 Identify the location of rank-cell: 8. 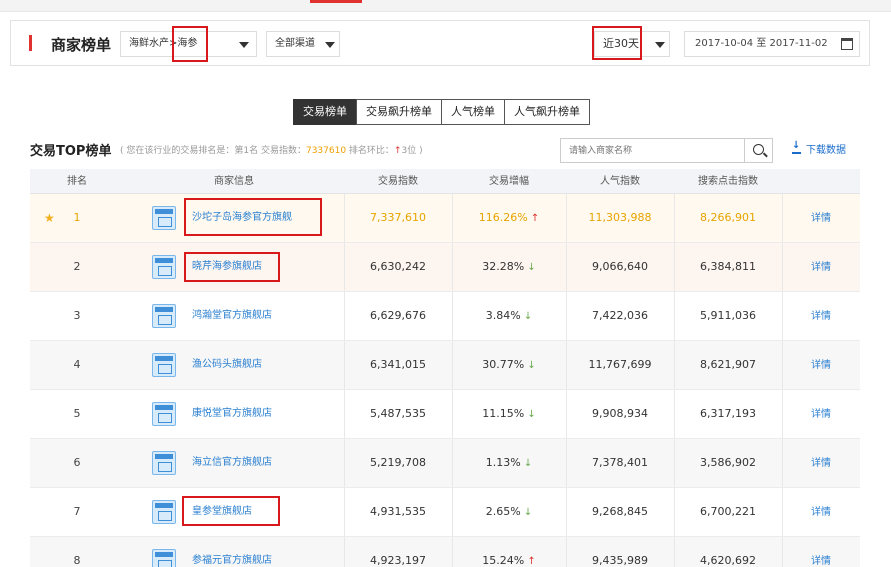
(77, 552).